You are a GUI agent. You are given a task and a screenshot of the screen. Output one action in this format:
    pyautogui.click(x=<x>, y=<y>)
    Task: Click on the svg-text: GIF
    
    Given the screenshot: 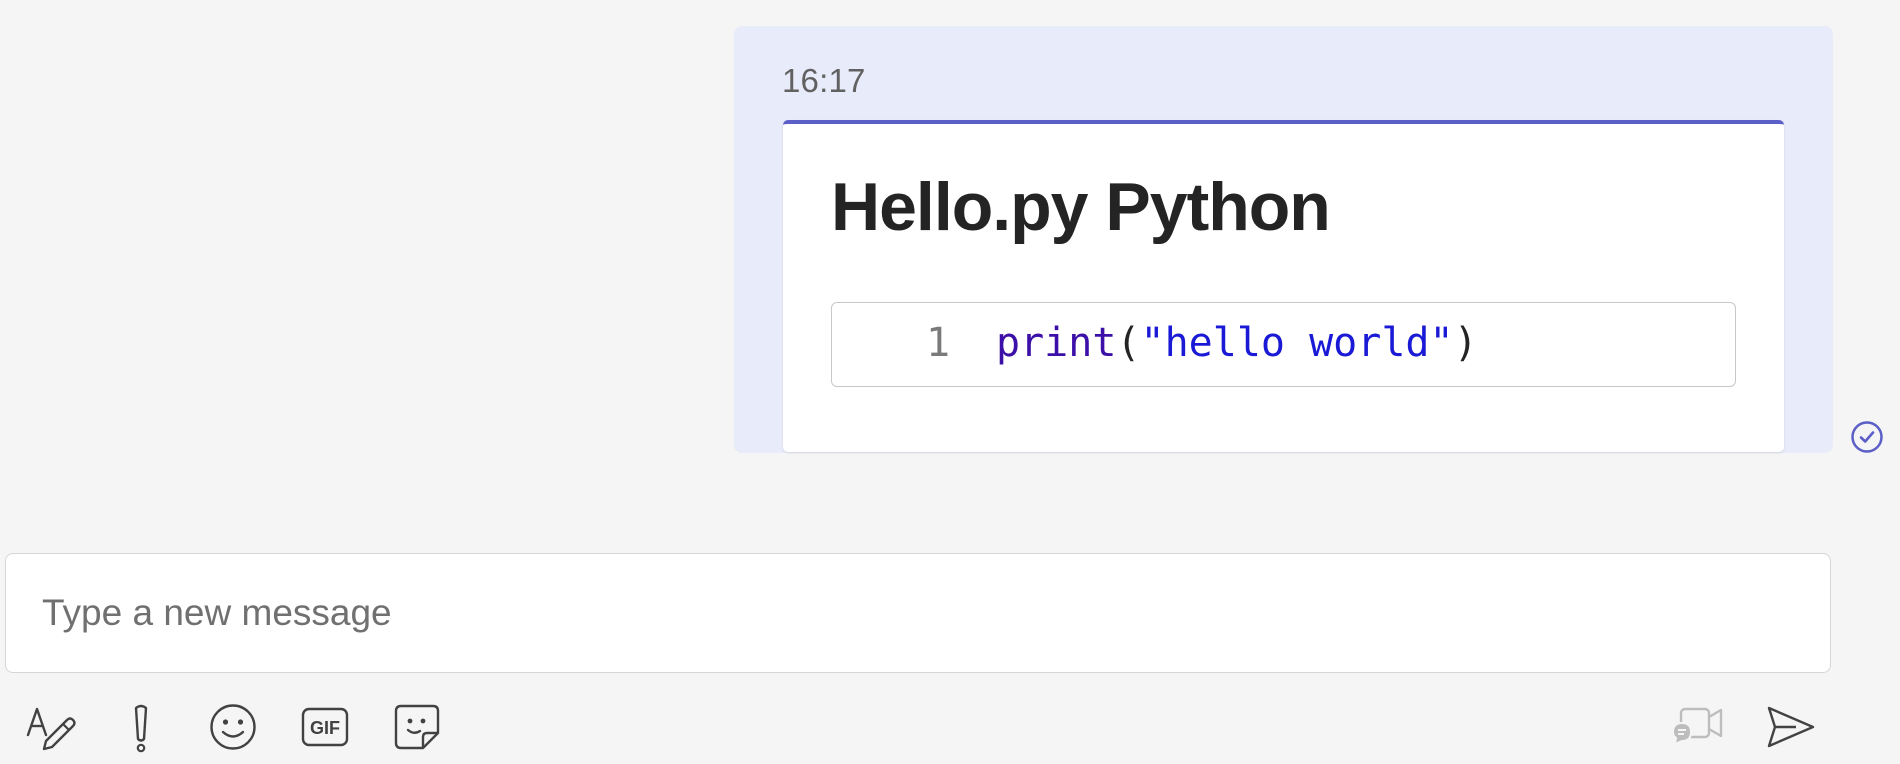 What is the action you would take?
    pyautogui.click(x=325, y=728)
    